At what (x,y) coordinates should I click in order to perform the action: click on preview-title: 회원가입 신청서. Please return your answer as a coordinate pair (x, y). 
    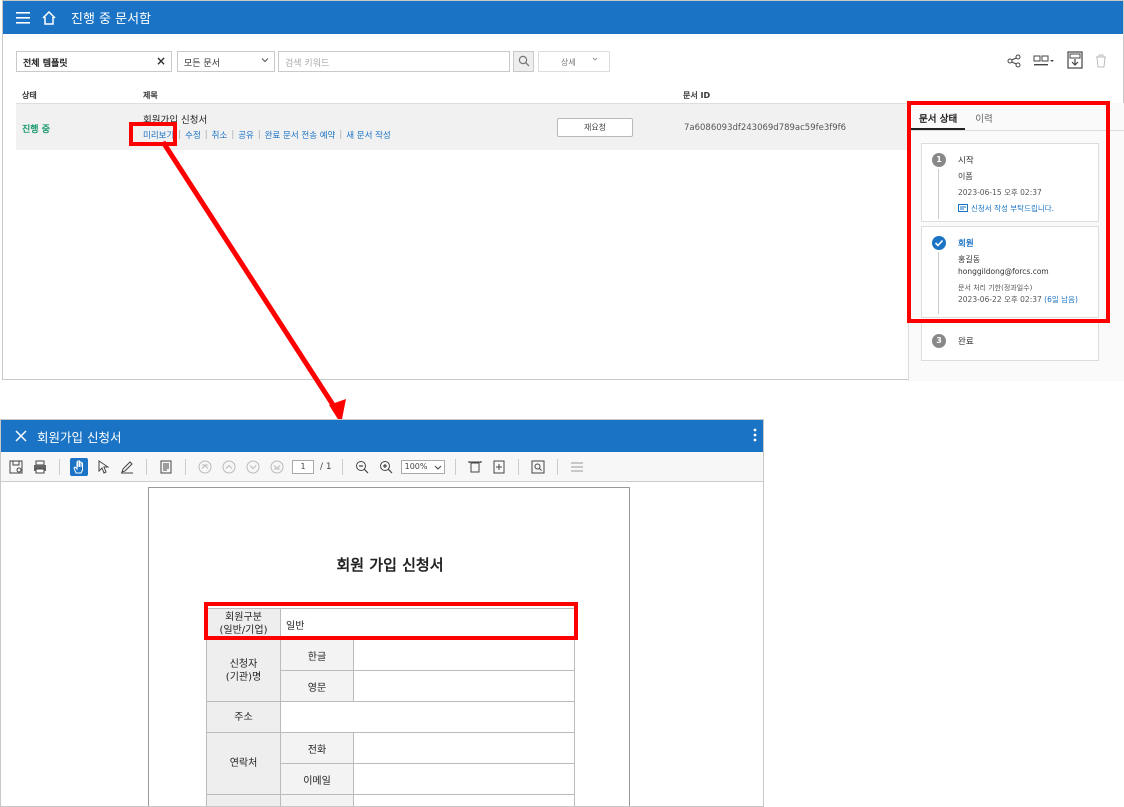
    Looking at the image, I should click on (79, 437).